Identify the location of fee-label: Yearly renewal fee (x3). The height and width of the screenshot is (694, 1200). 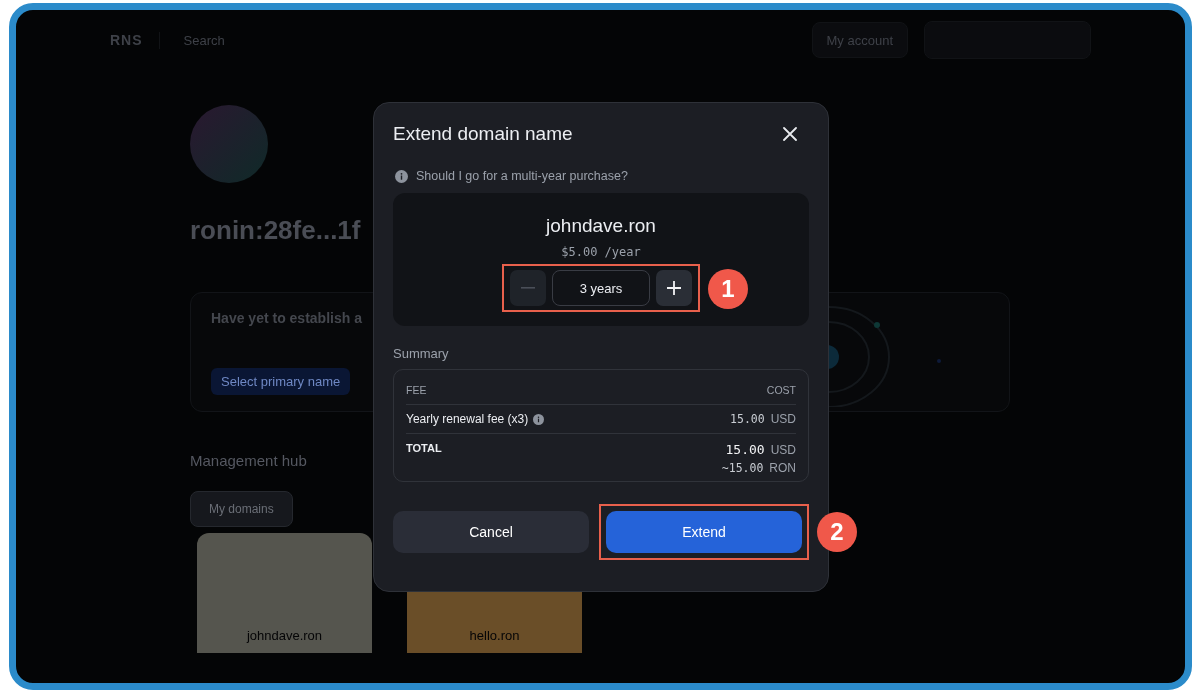
(467, 419).